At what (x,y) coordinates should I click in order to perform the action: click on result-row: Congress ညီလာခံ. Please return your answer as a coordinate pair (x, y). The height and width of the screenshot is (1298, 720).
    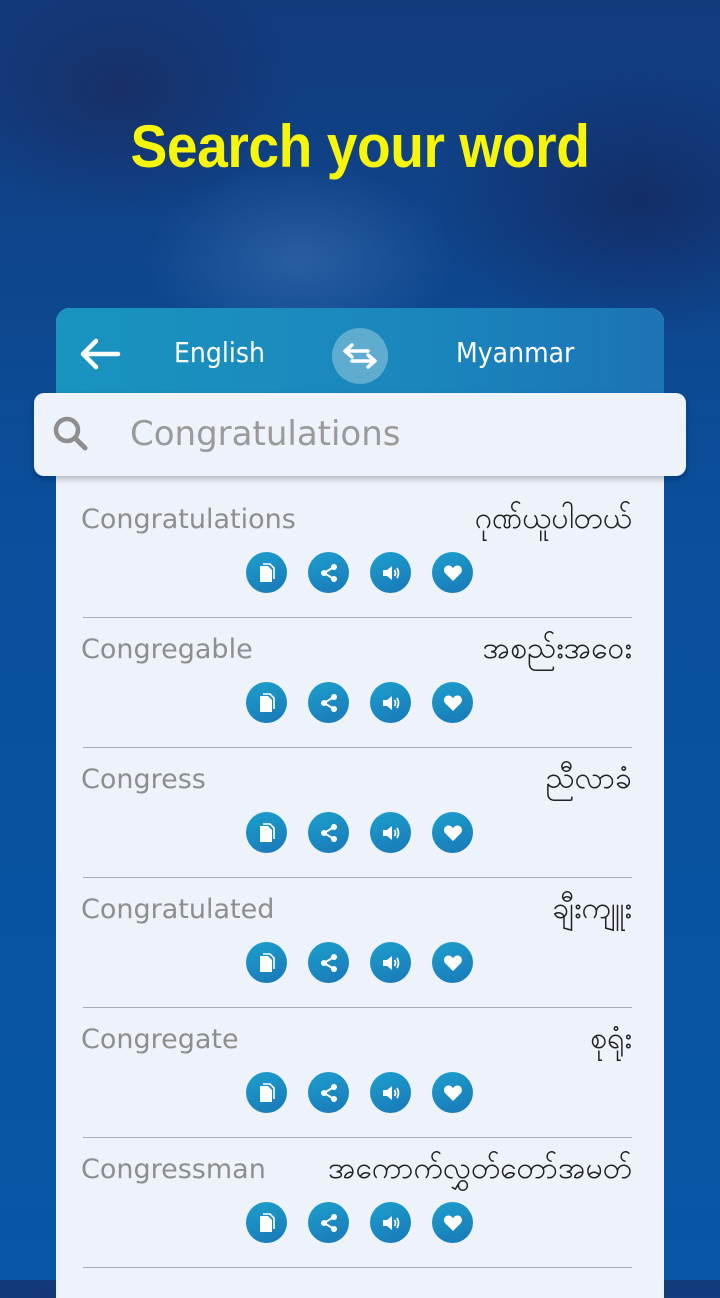
    Looking at the image, I should click on (360, 813).